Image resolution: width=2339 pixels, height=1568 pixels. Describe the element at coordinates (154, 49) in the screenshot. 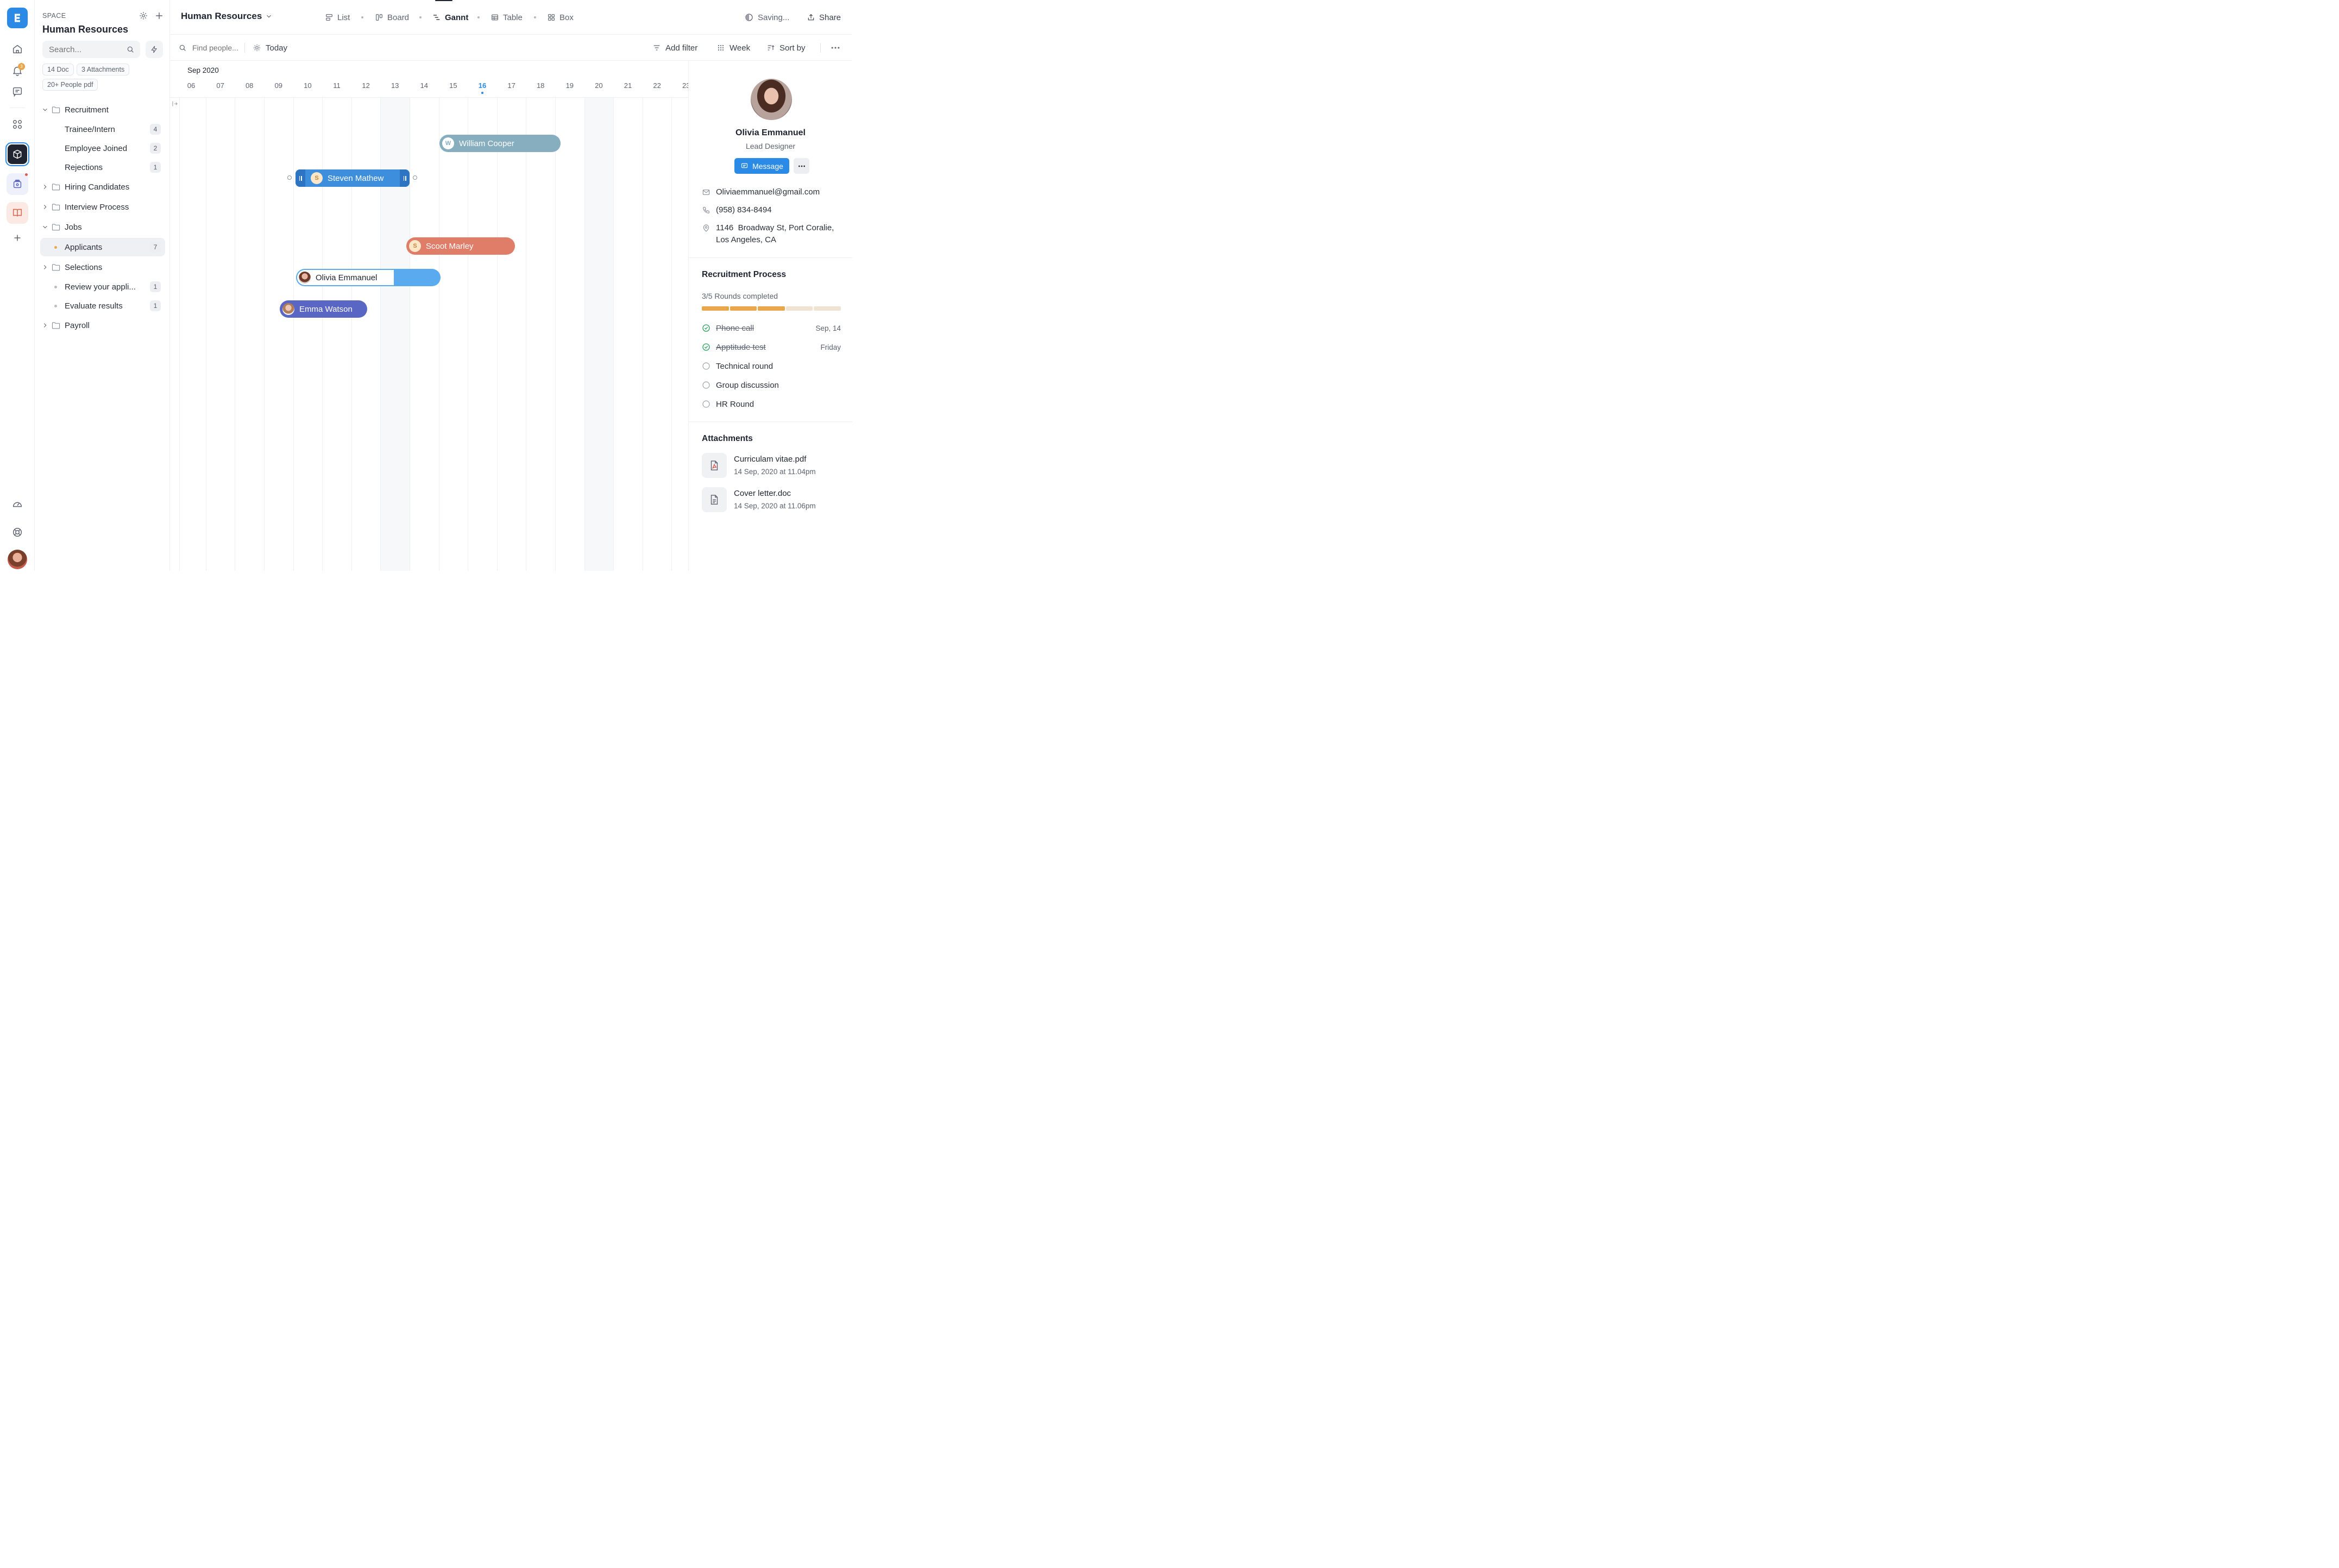

I see `quick-action-button` at that location.